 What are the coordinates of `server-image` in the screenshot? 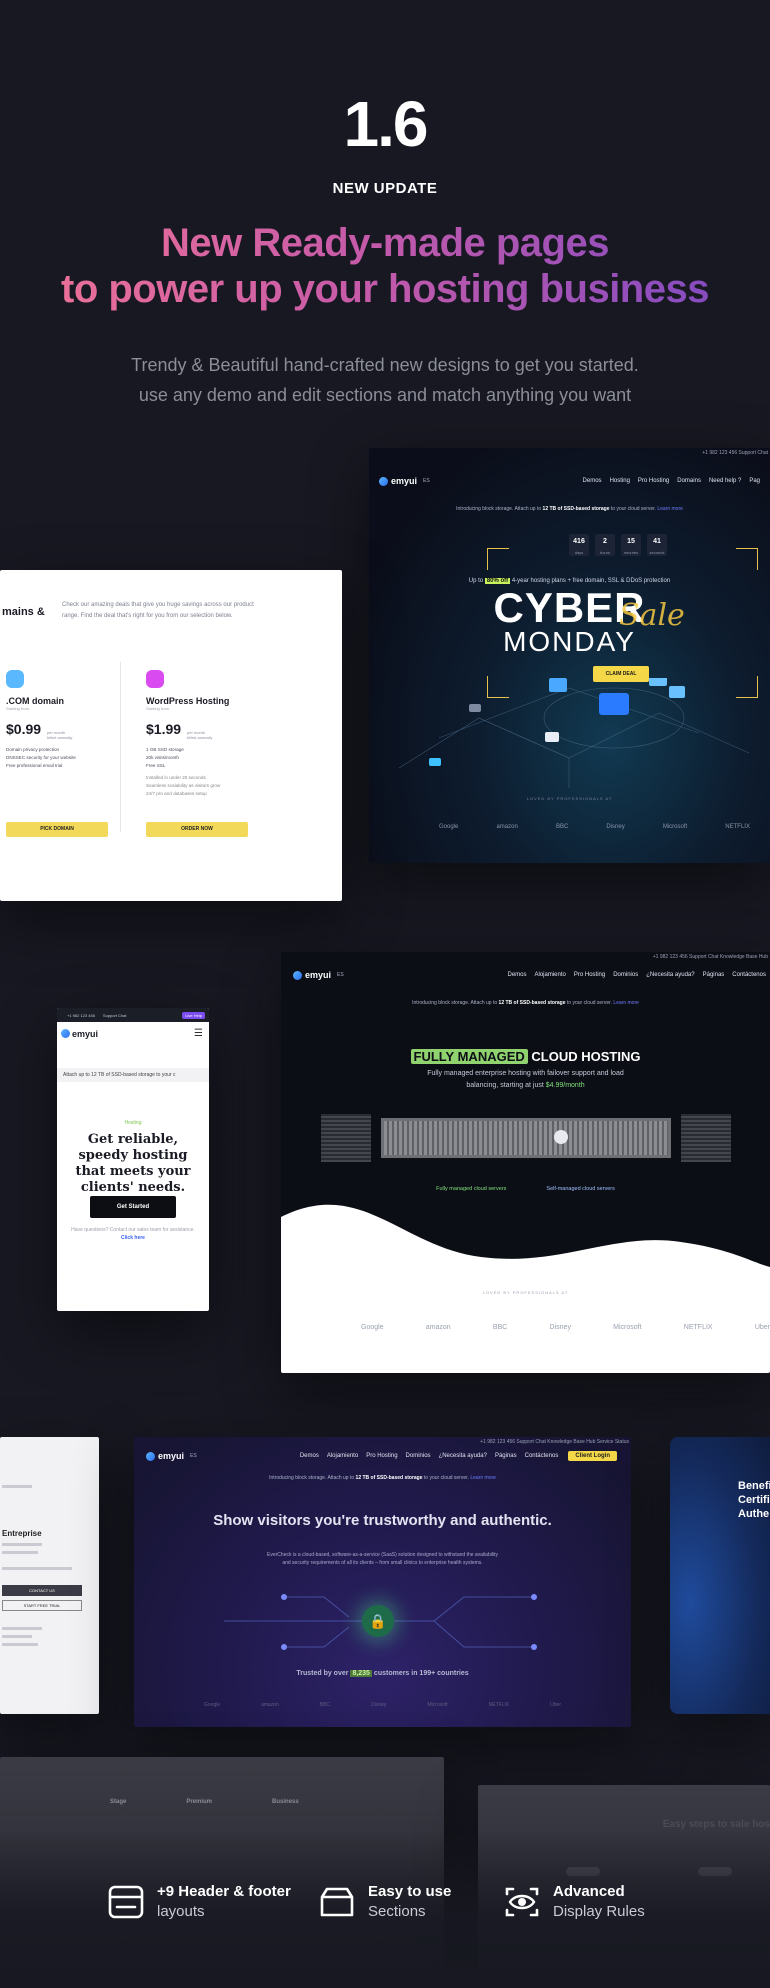 It's located at (706, 1138).